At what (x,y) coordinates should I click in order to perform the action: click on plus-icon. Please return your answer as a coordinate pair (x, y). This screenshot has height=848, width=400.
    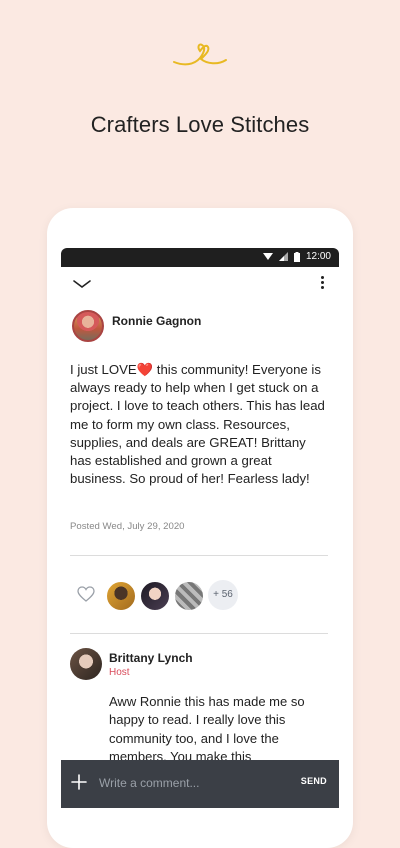
    Looking at the image, I should click on (79, 782).